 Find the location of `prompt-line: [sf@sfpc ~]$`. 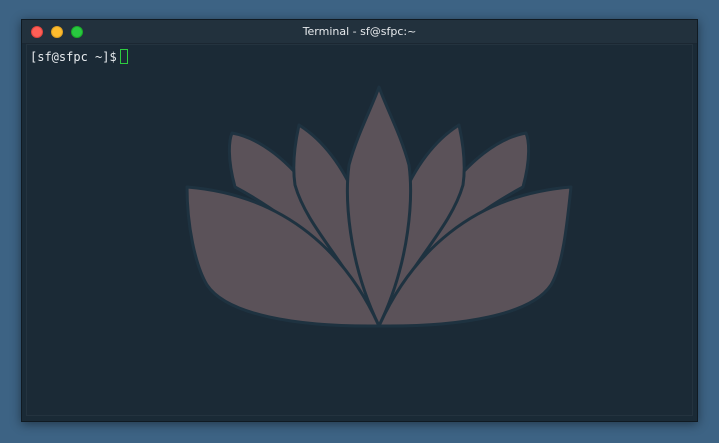

prompt-line: [sf@sfpc ~]$ is located at coordinates (79, 57).